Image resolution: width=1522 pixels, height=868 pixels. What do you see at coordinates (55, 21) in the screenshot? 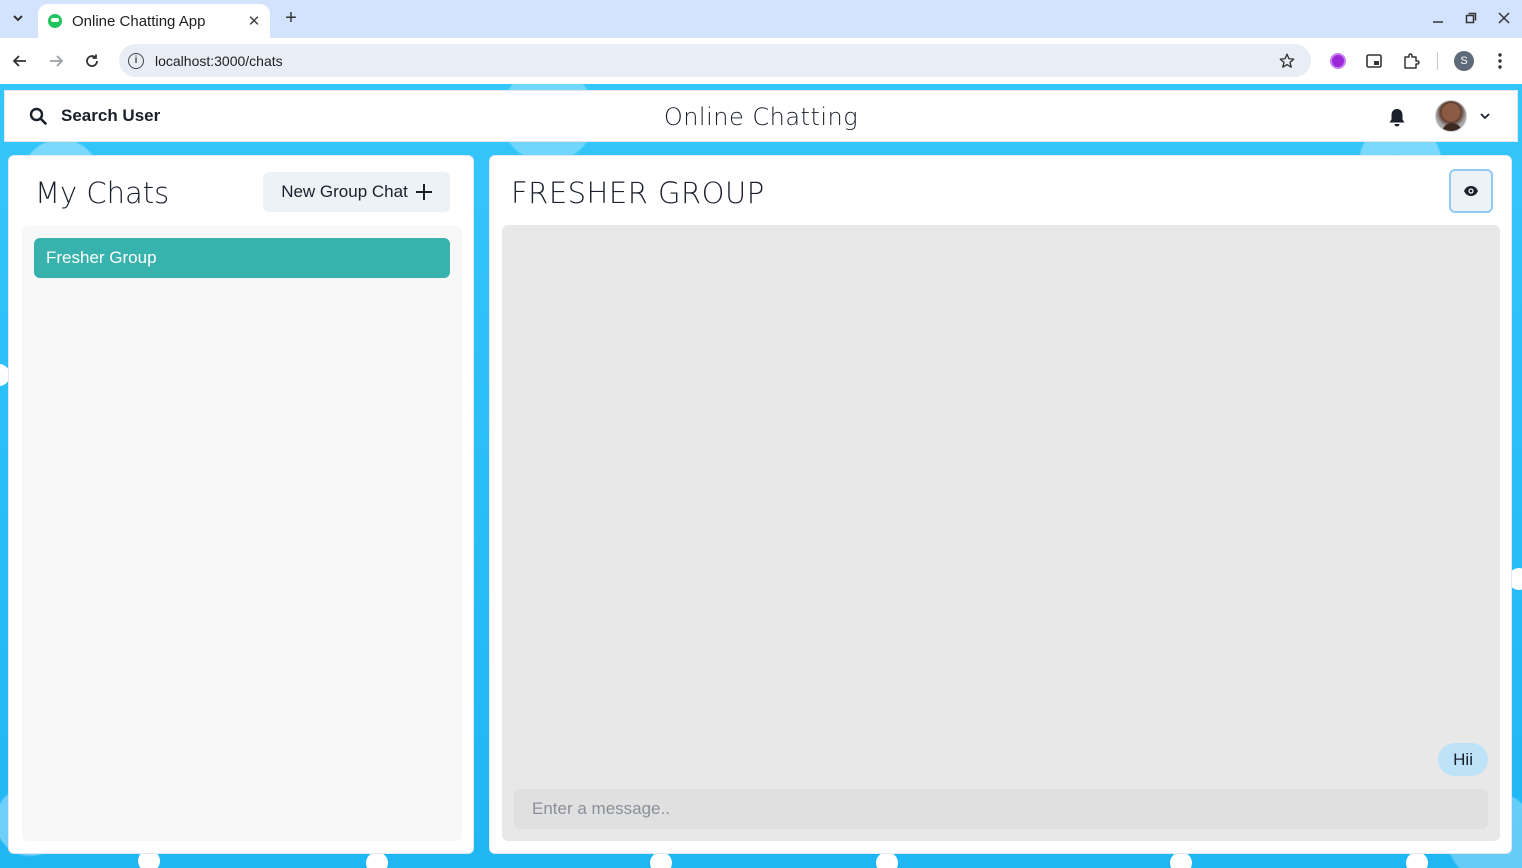
I see `app-favicon-icon` at bounding box center [55, 21].